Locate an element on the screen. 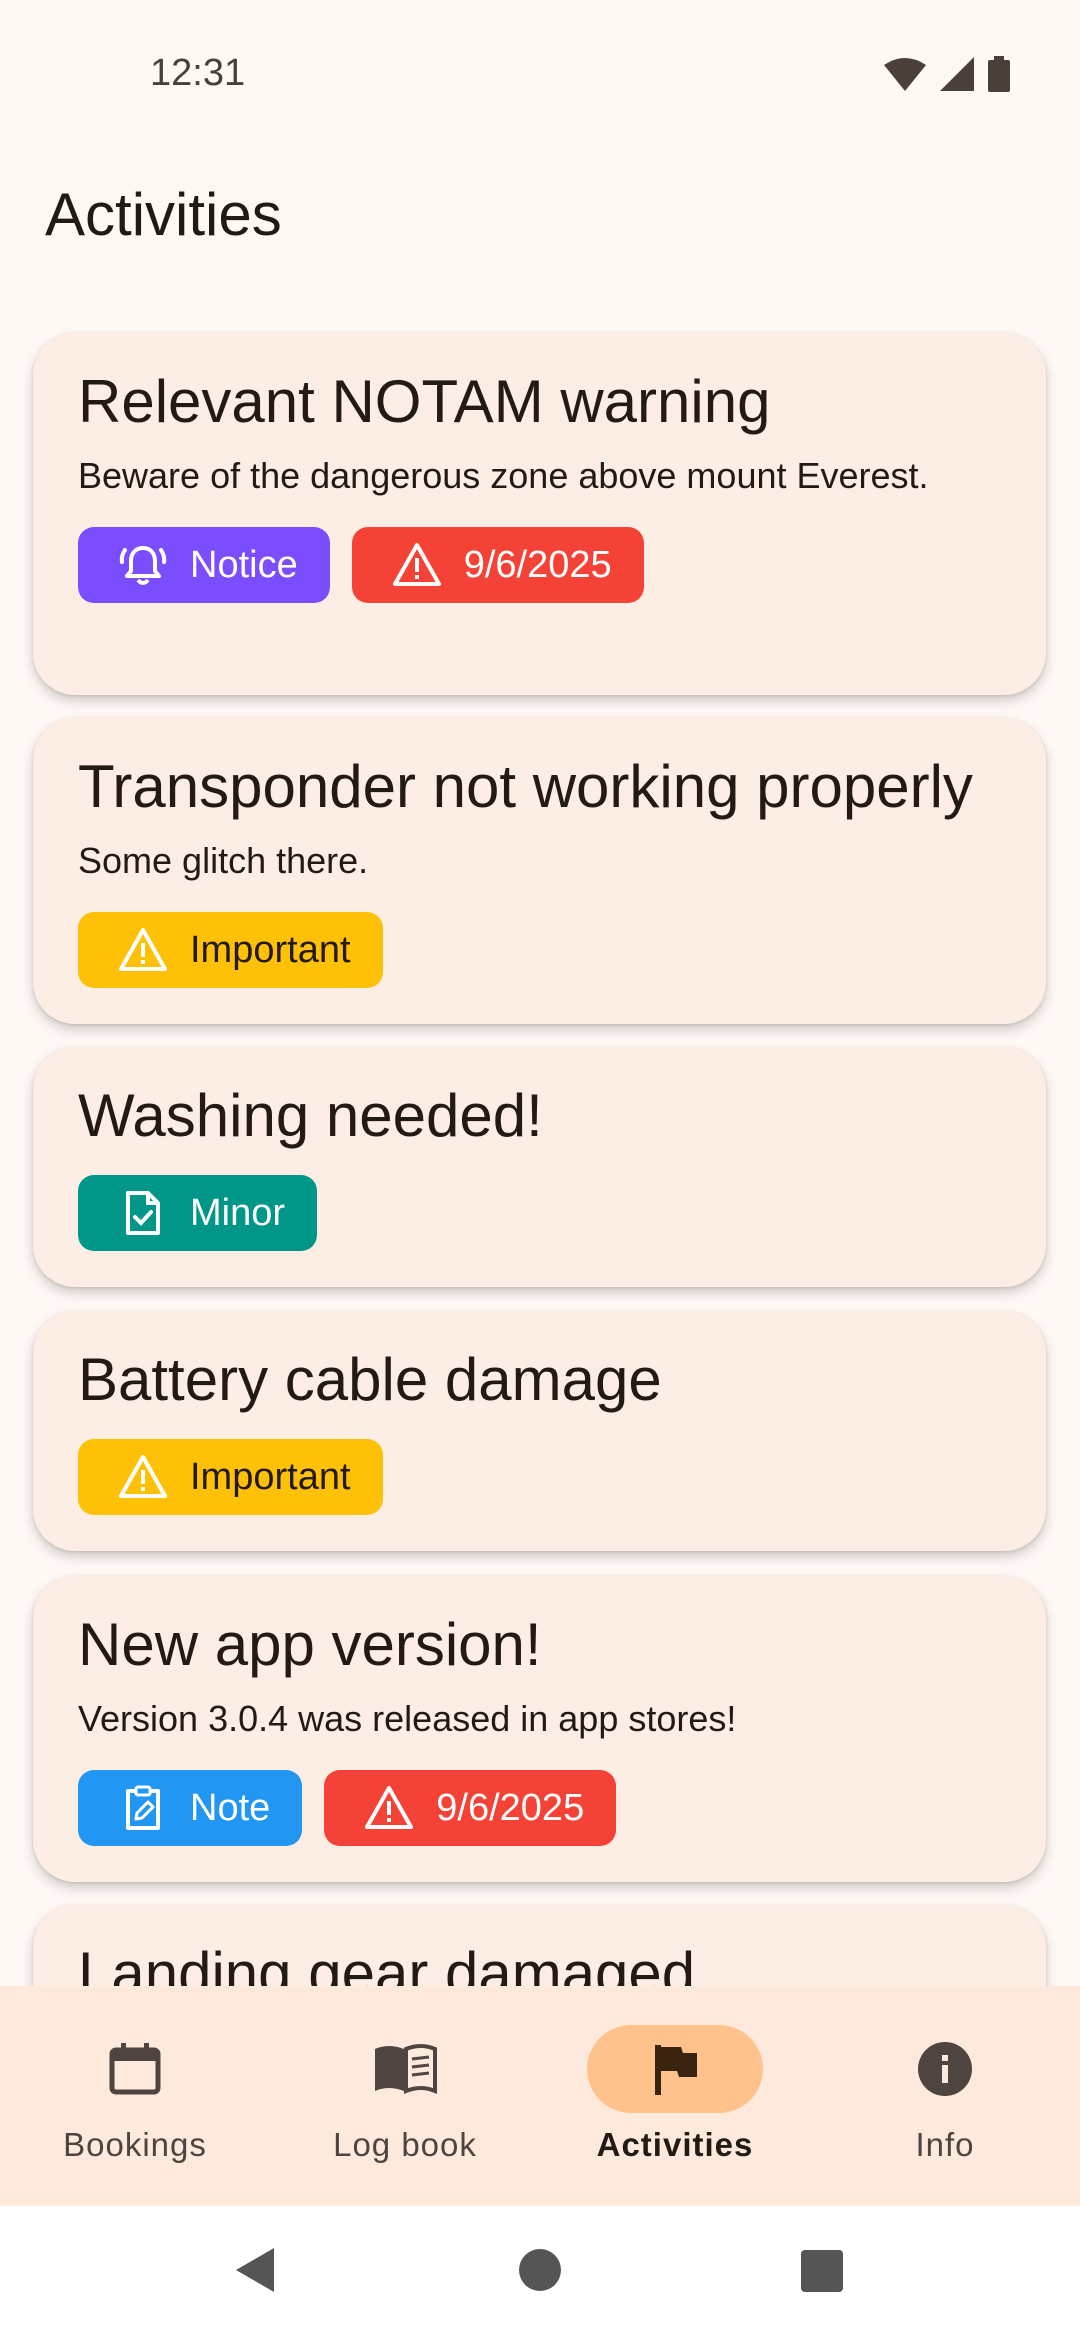  back-icon is located at coordinates (256, 2270).